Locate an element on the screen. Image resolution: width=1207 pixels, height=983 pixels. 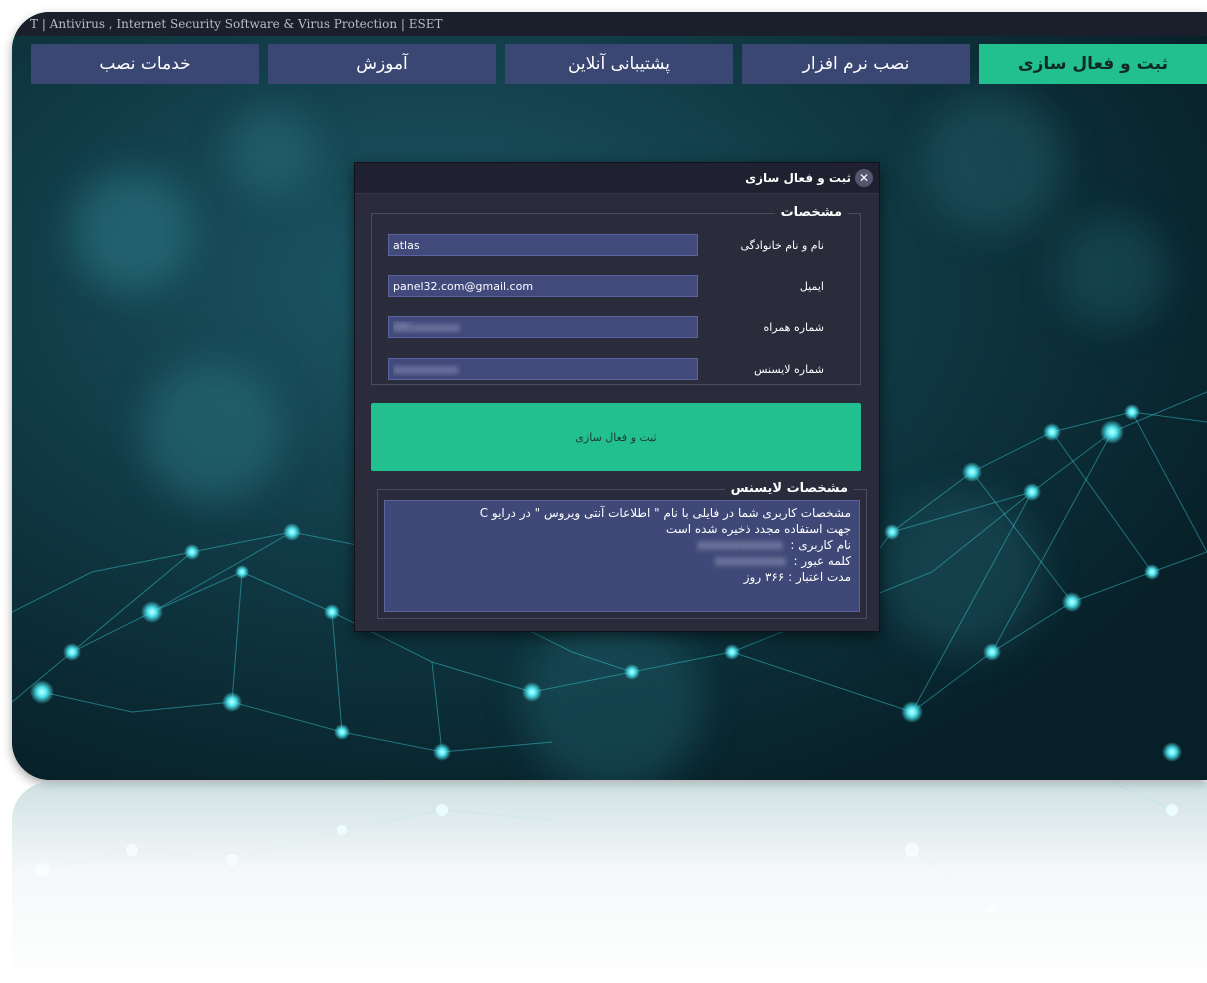
license-info-legend: مشخصات لایسنس is located at coordinates (789, 489).